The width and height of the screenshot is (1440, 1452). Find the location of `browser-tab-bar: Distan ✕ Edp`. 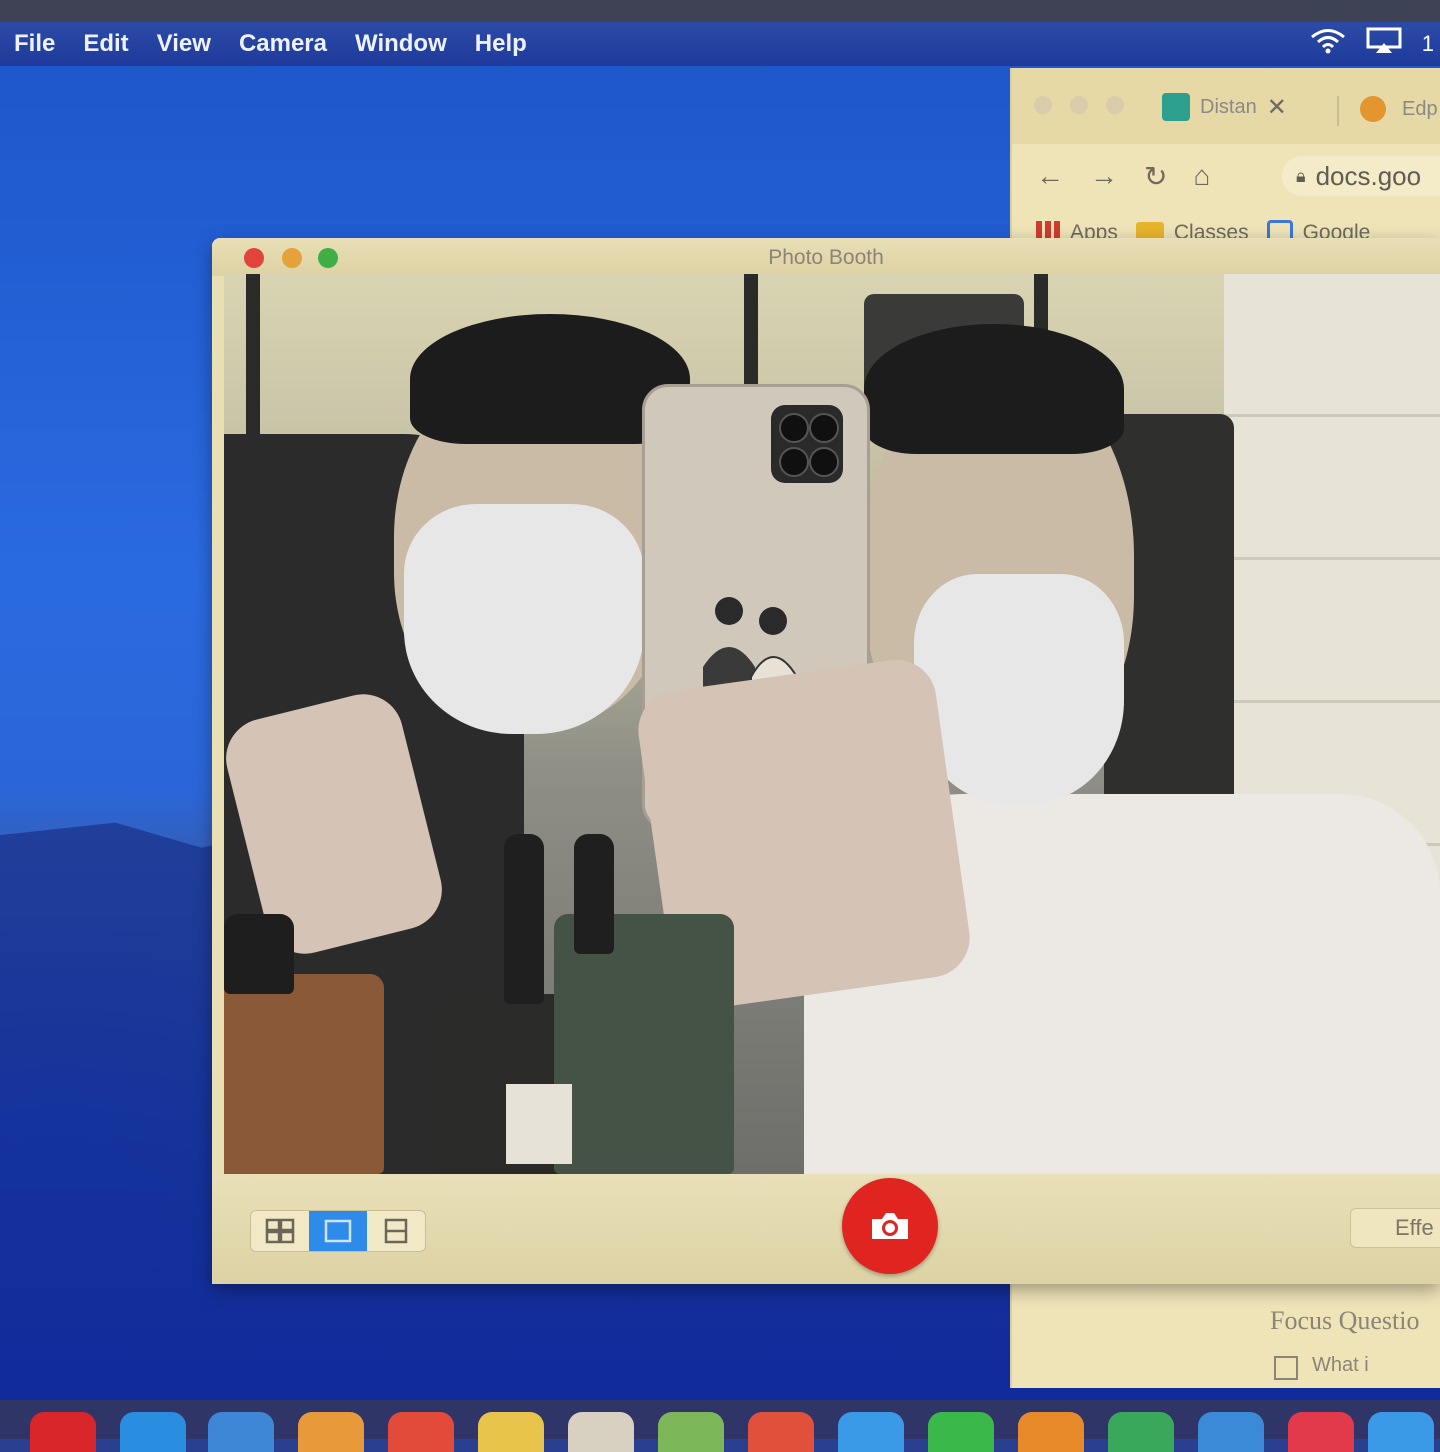

browser-tab-bar: Distan ✕ Edp is located at coordinates (1226, 106).